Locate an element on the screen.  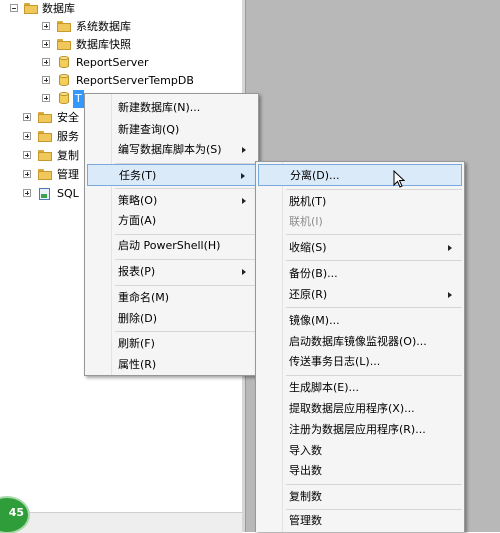
menu-item-delete: 删除(D) is located at coordinates (171, 319).